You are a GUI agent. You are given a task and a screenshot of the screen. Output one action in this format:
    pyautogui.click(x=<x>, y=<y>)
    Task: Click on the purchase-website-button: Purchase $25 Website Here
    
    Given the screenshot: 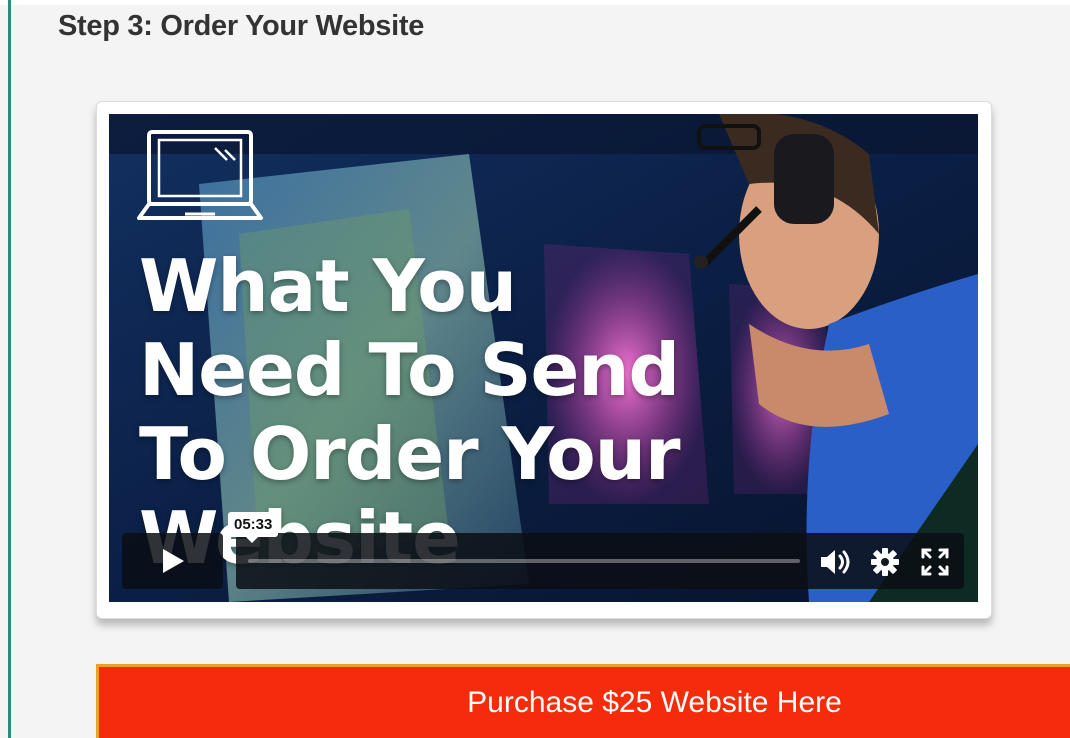 What is the action you would take?
    pyautogui.click(x=584, y=702)
    